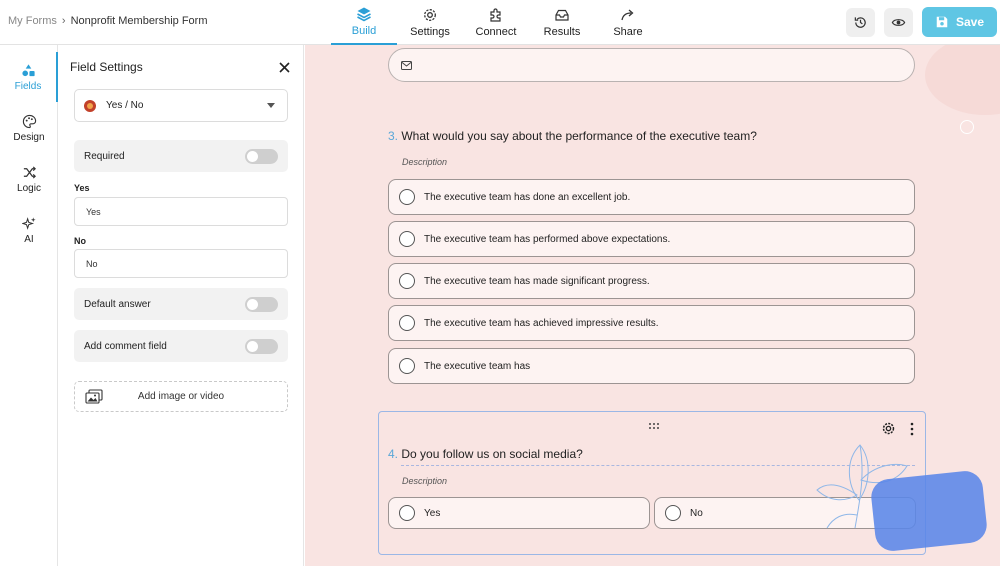  What do you see at coordinates (181, 346) in the screenshot?
I see `comment-field-row: Add comment field` at bounding box center [181, 346].